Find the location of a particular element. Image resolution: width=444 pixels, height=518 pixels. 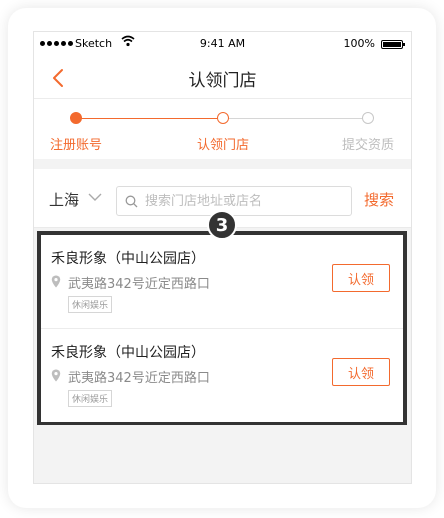

step-label-2: 认领门店 is located at coordinates (222, 145).